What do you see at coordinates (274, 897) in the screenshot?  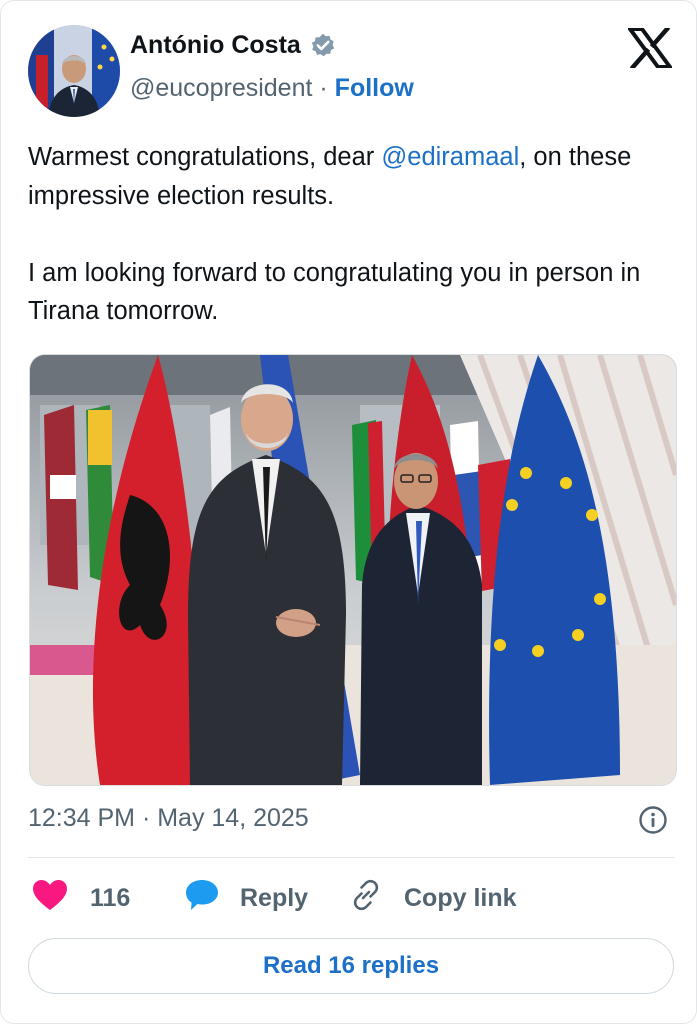 I see `reply-label: Reply` at bounding box center [274, 897].